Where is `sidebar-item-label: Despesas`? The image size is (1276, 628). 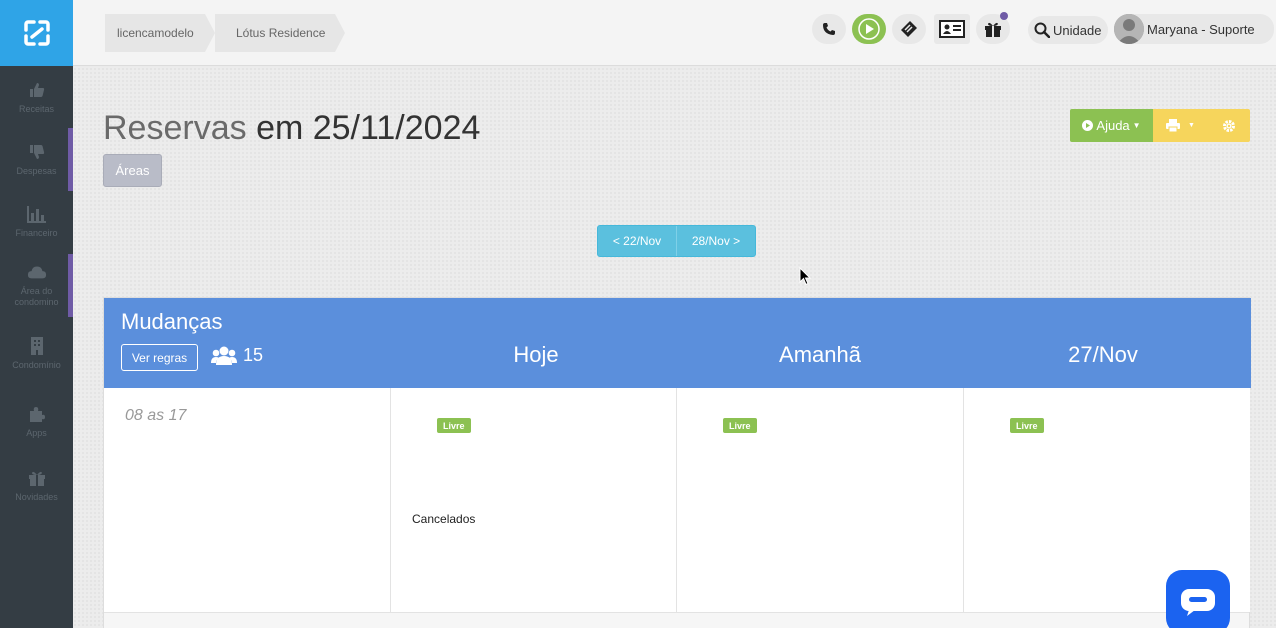 sidebar-item-label: Despesas is located at coordinates (36, 170).